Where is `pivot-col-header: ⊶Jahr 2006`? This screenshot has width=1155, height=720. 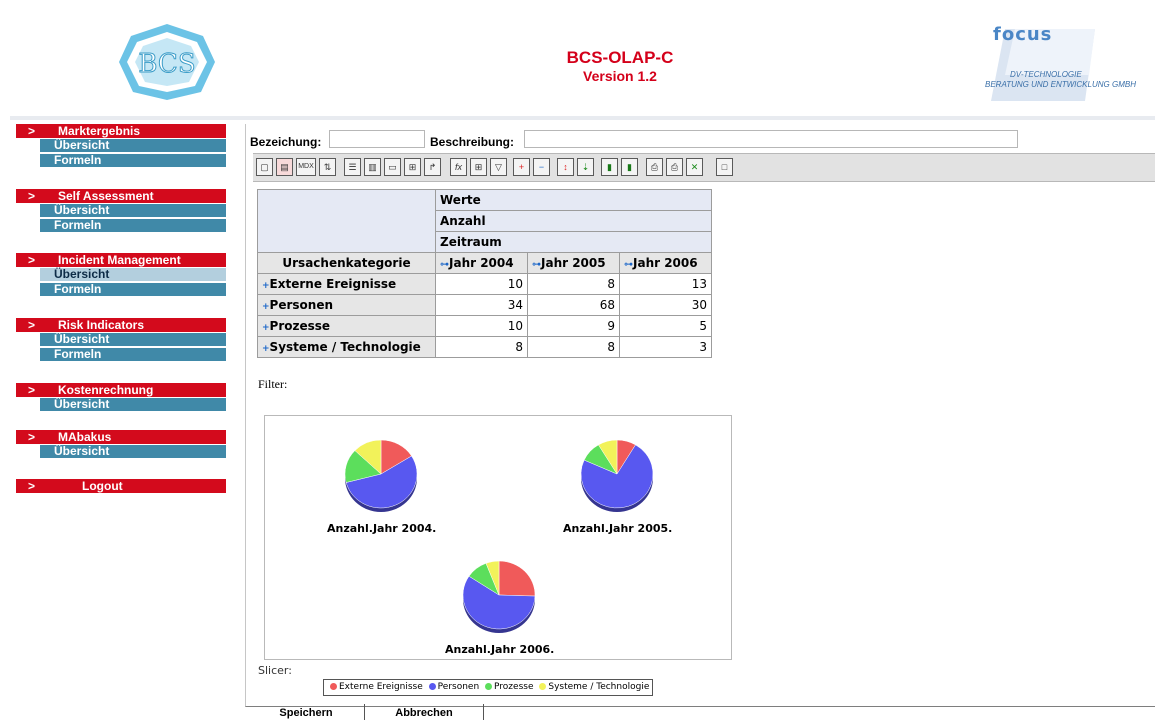 pivot-col-header: ⊶Jahr 2006 is located at coordinates (665, 263).